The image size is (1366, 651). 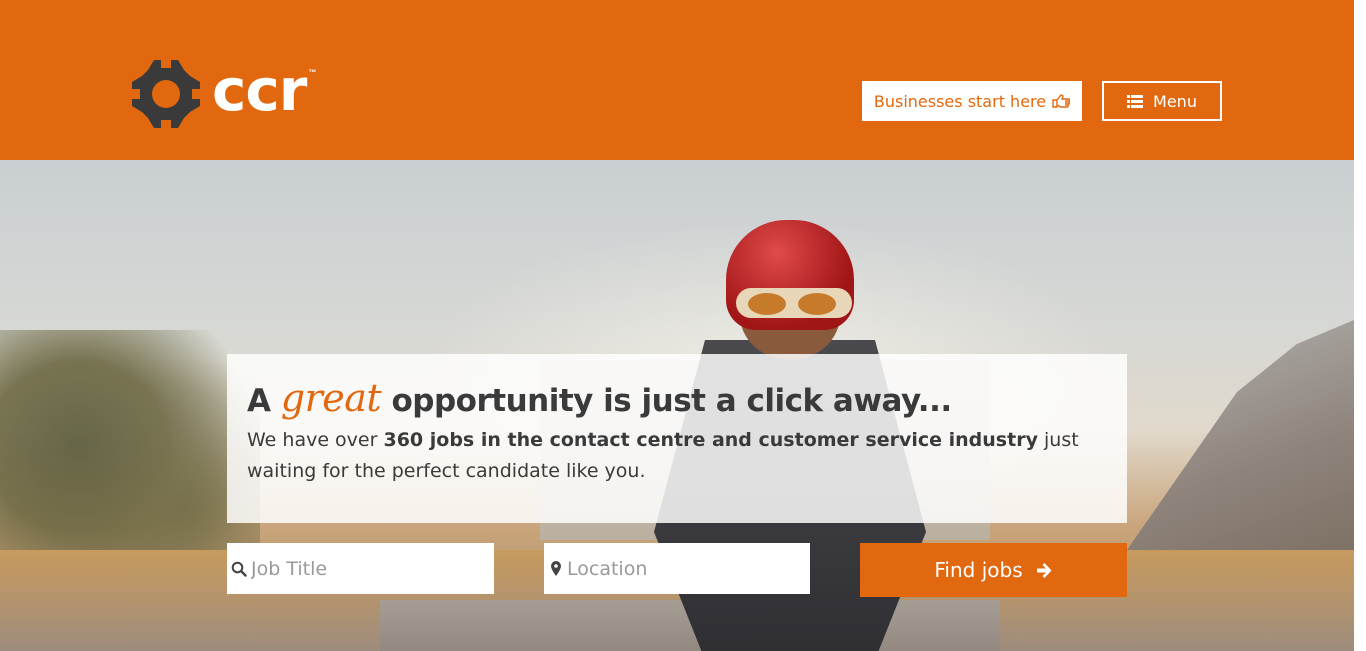 What do you see at coordinates (1061, 101) in the screenshot?
I see `hand-pointing-right-icon` at bounding box center [1061, 101].